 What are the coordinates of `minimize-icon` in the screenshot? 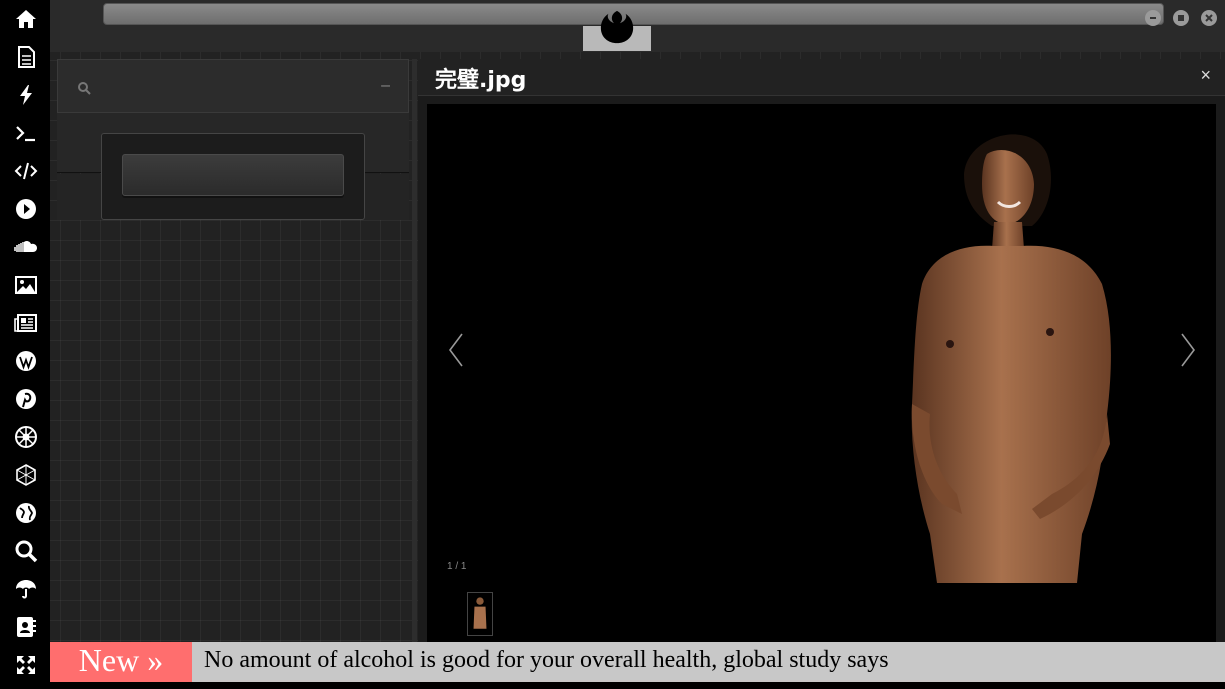 It's located at (1153, 18).